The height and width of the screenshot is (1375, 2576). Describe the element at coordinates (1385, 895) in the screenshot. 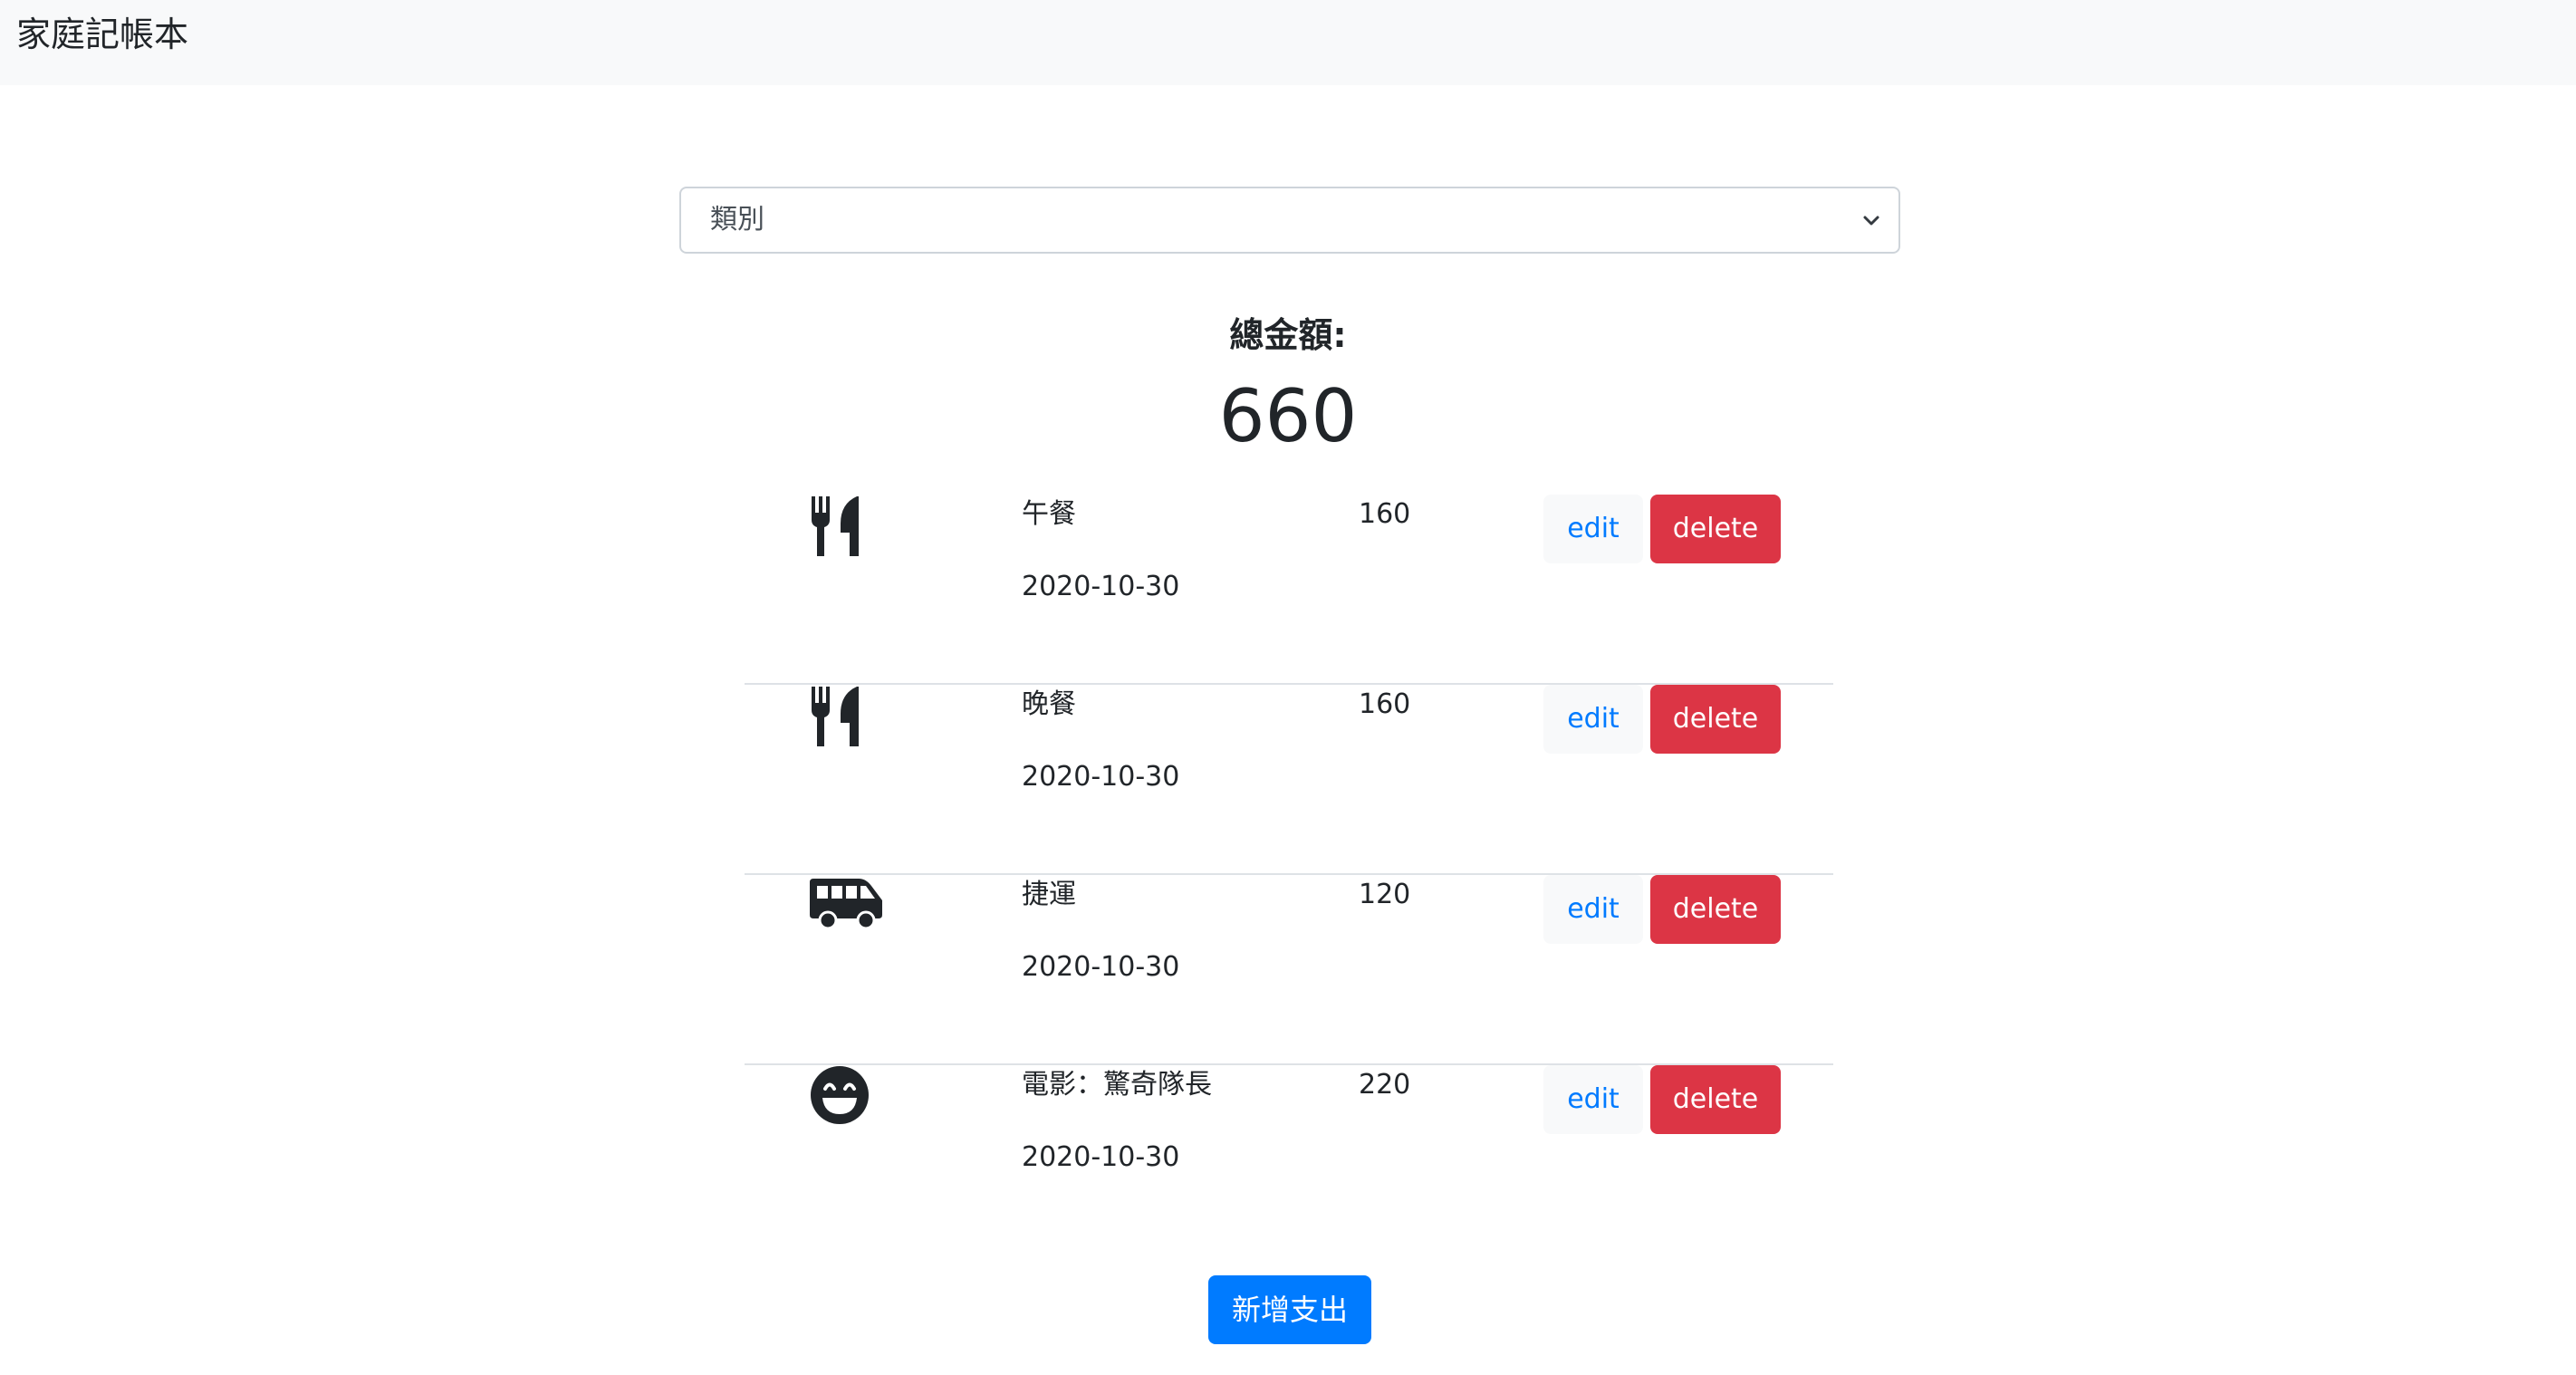

I see `record-amount: 120` at that location.